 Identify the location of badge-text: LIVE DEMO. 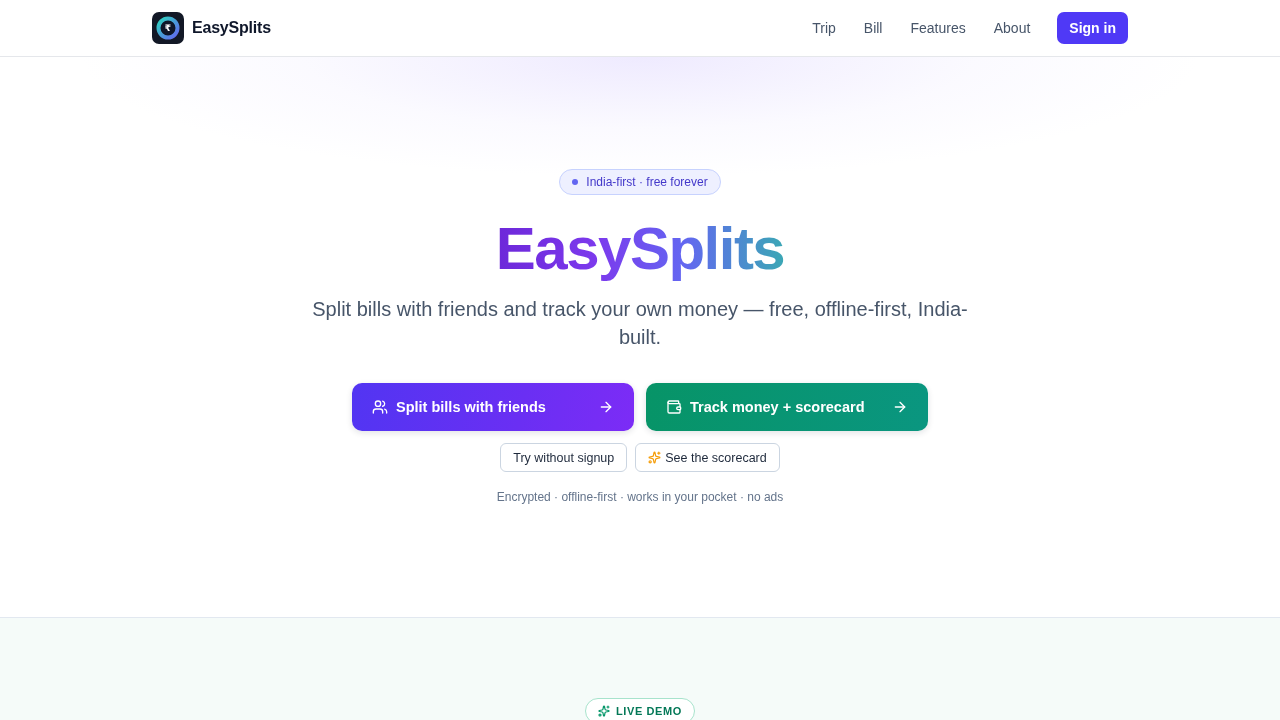
(649, 711).